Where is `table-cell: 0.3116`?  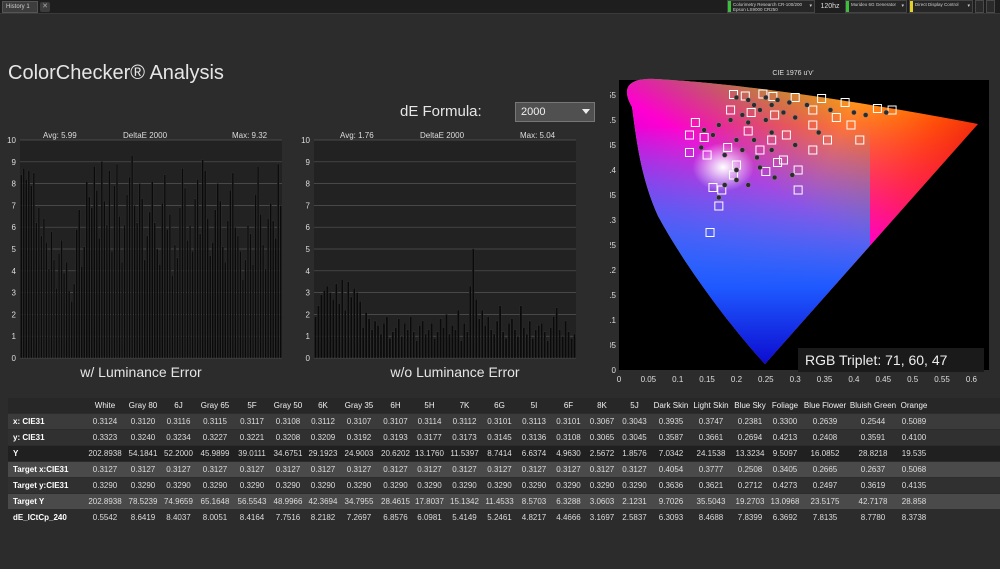
table-cell: 0.3116 is located at coordinates (178, 421).